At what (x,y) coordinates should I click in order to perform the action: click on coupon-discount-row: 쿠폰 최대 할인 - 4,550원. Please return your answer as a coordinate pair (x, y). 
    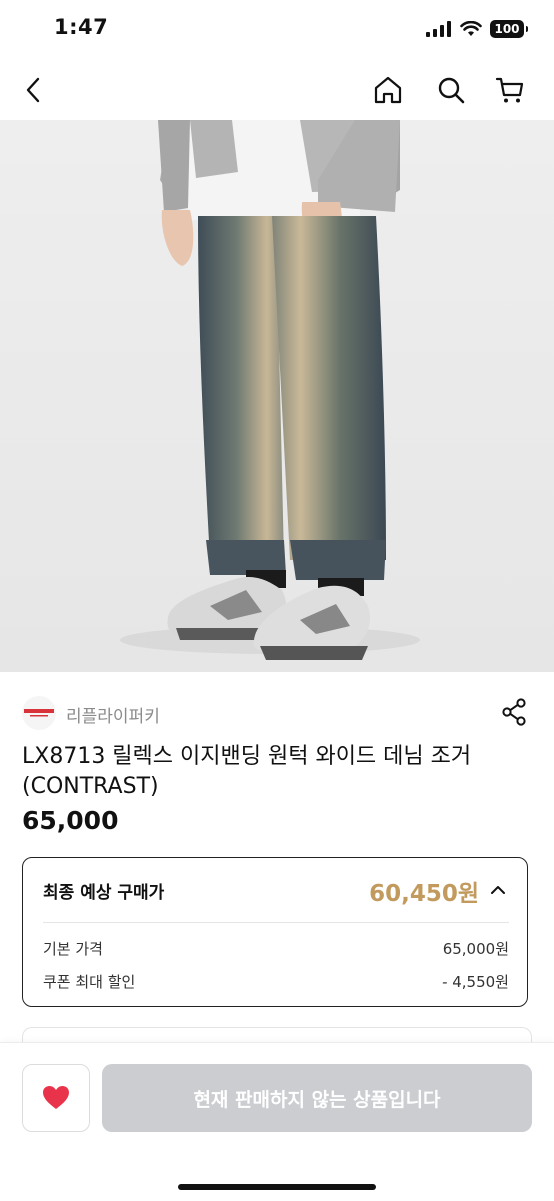
    Looking at the image, I should click on (276, 983).